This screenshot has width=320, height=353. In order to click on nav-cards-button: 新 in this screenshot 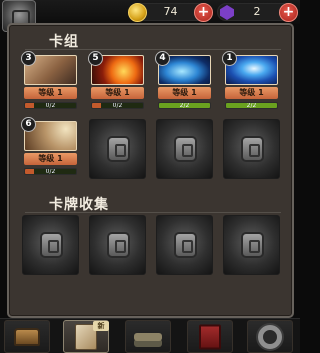, I will do `click(86, 336)`.